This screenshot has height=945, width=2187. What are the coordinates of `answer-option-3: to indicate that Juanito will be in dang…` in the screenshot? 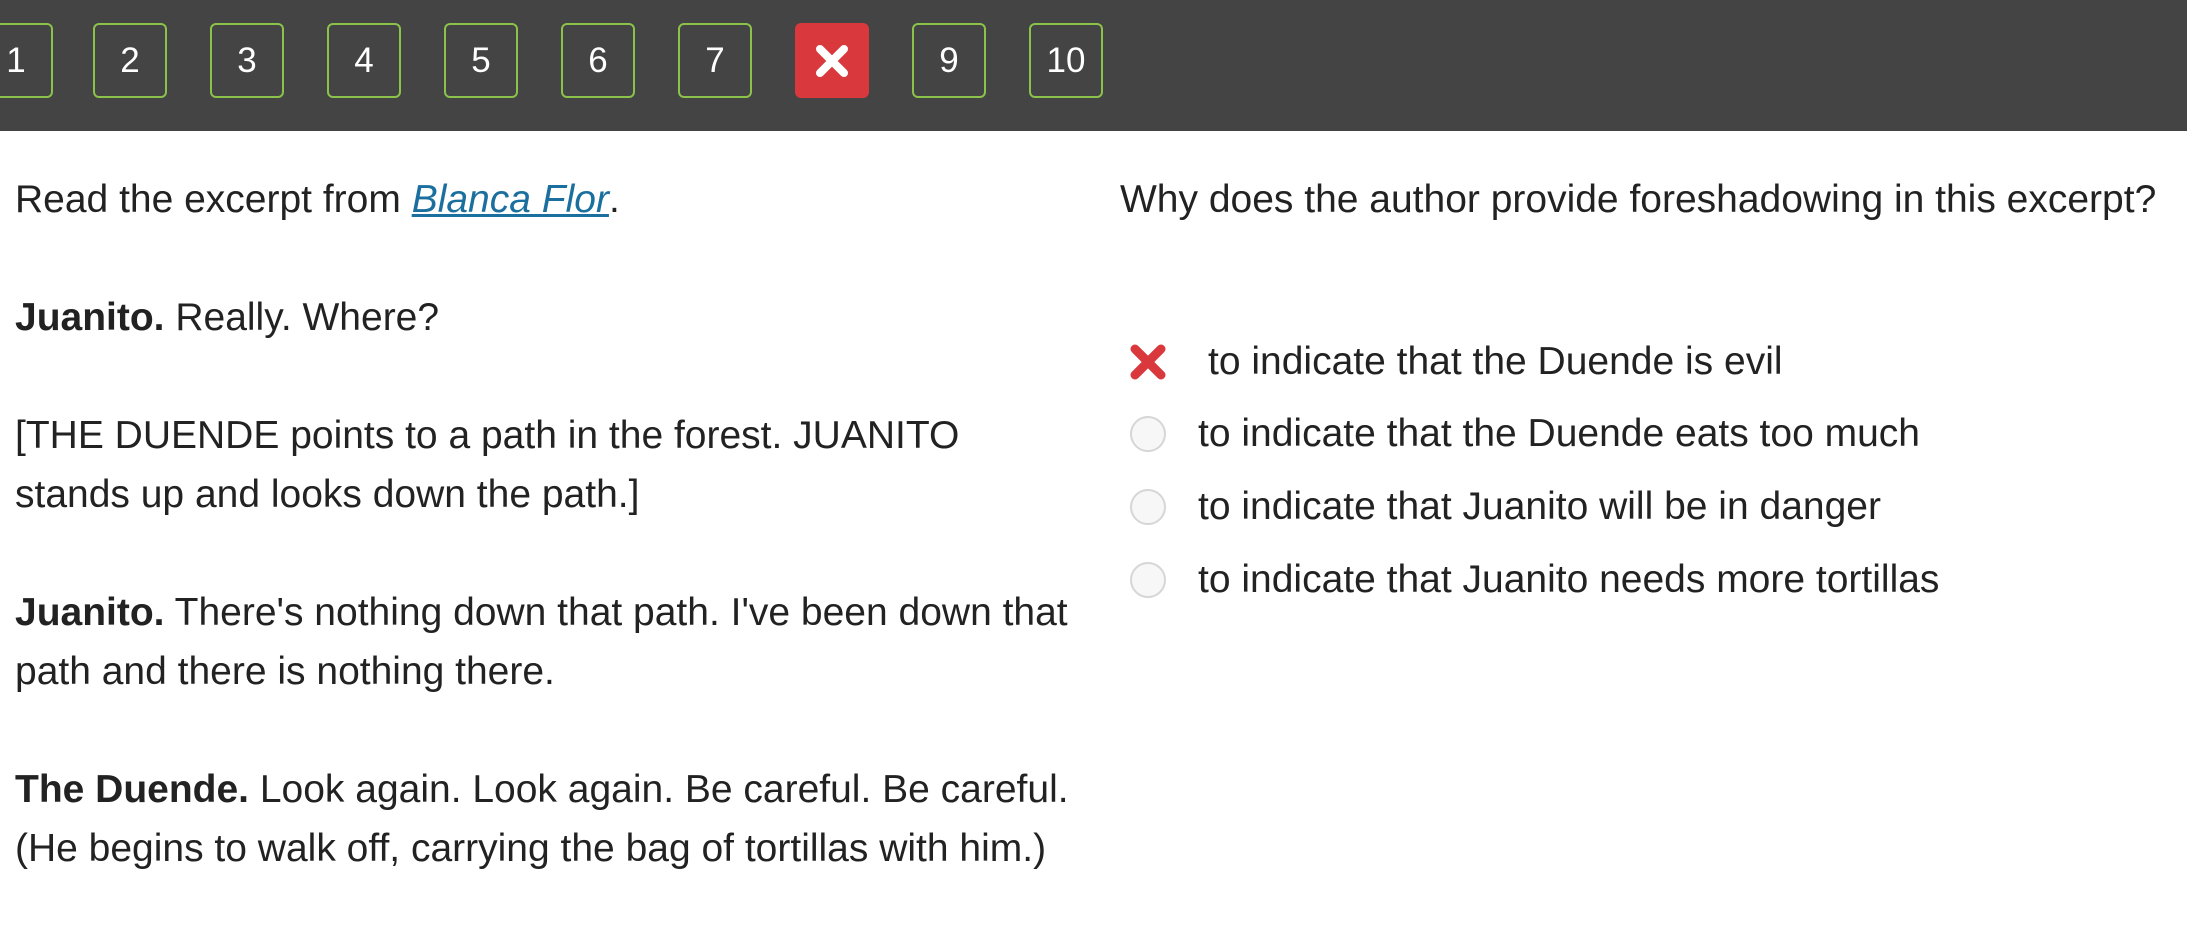 It's located at (1628, 507).